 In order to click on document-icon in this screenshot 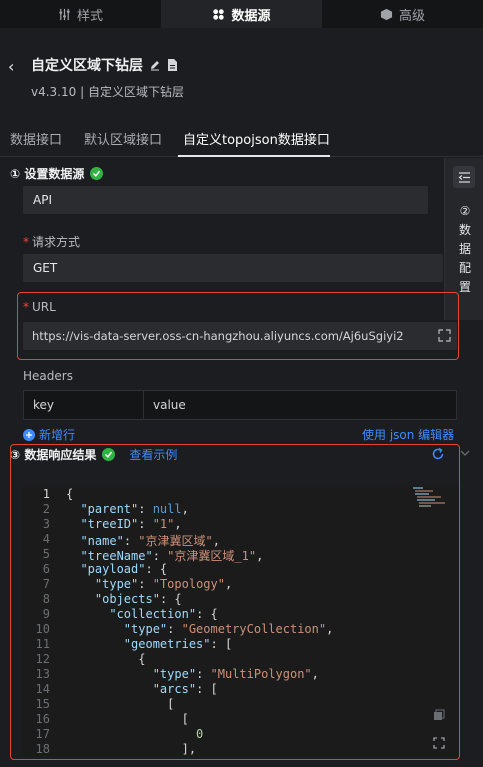, I will do `click(172, 65)`.